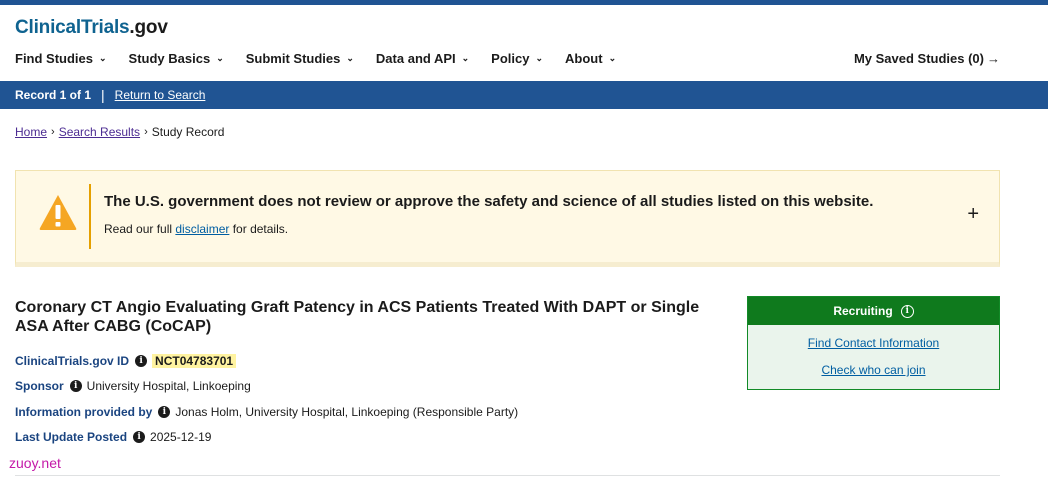 The width and height of the screenshot is (1048, 478). I want to click on recruitment-status: Recruiting, so click(863, 311).